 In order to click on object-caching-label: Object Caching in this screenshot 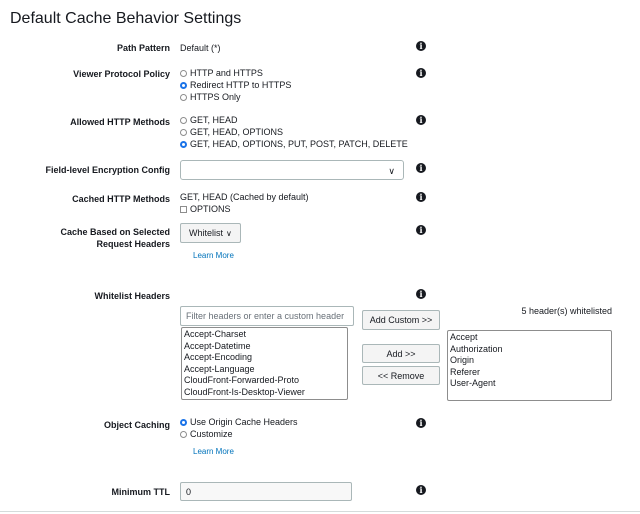, I will do `click(136, 425)`.